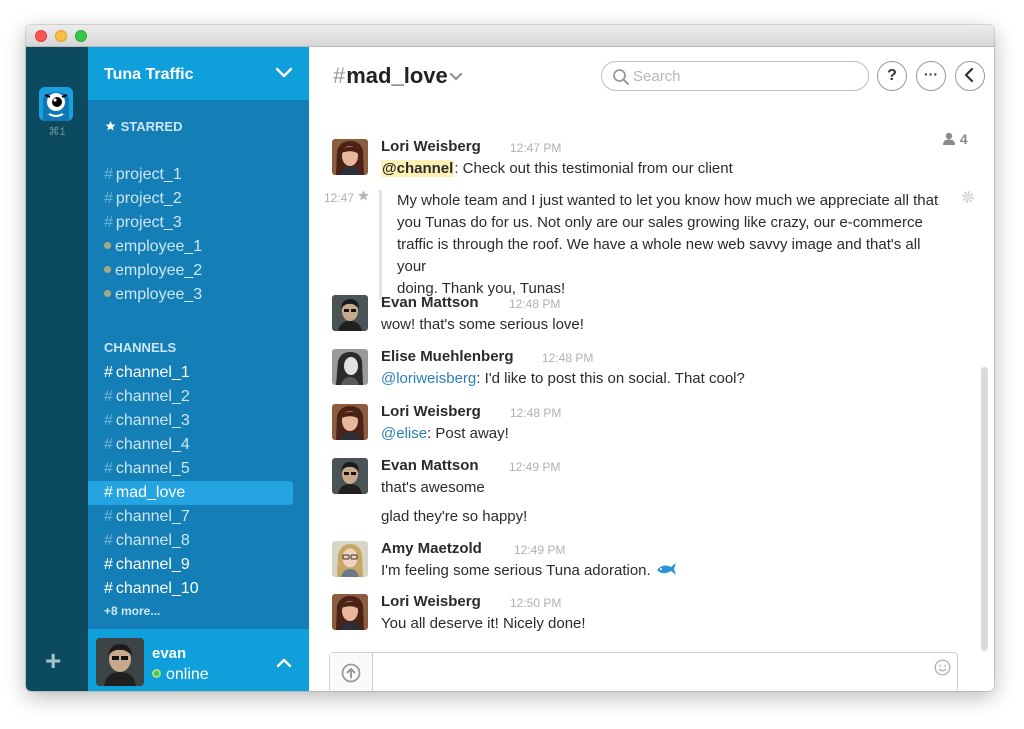 Image resolution: width=1024 pixels, height=729 pixels. What do you see at coordinates (970, 76) in the screenshot?
I see `collapse-panel-button` at bounding box center [970, 76].